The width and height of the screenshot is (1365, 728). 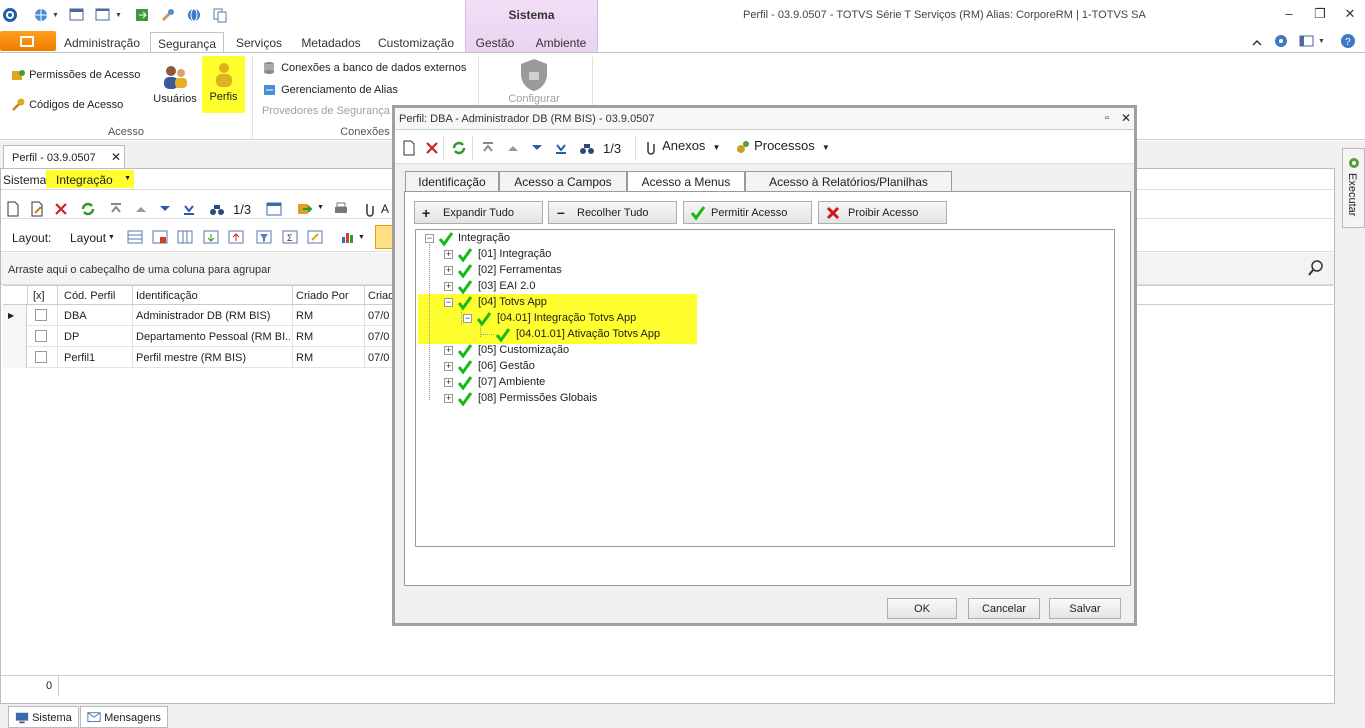 What do you see at coordinates (348, 237) in the screenshot?
I see `chart-icon` at bounding box center [348, 237].